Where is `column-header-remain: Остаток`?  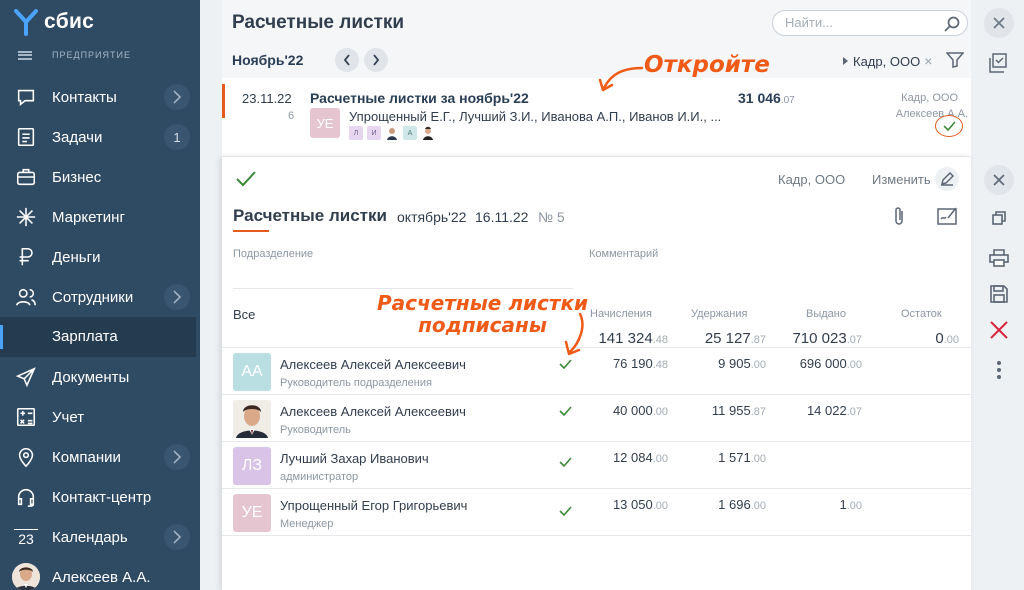
column-header-remain: Остаток is located at coordinates (921, 314).